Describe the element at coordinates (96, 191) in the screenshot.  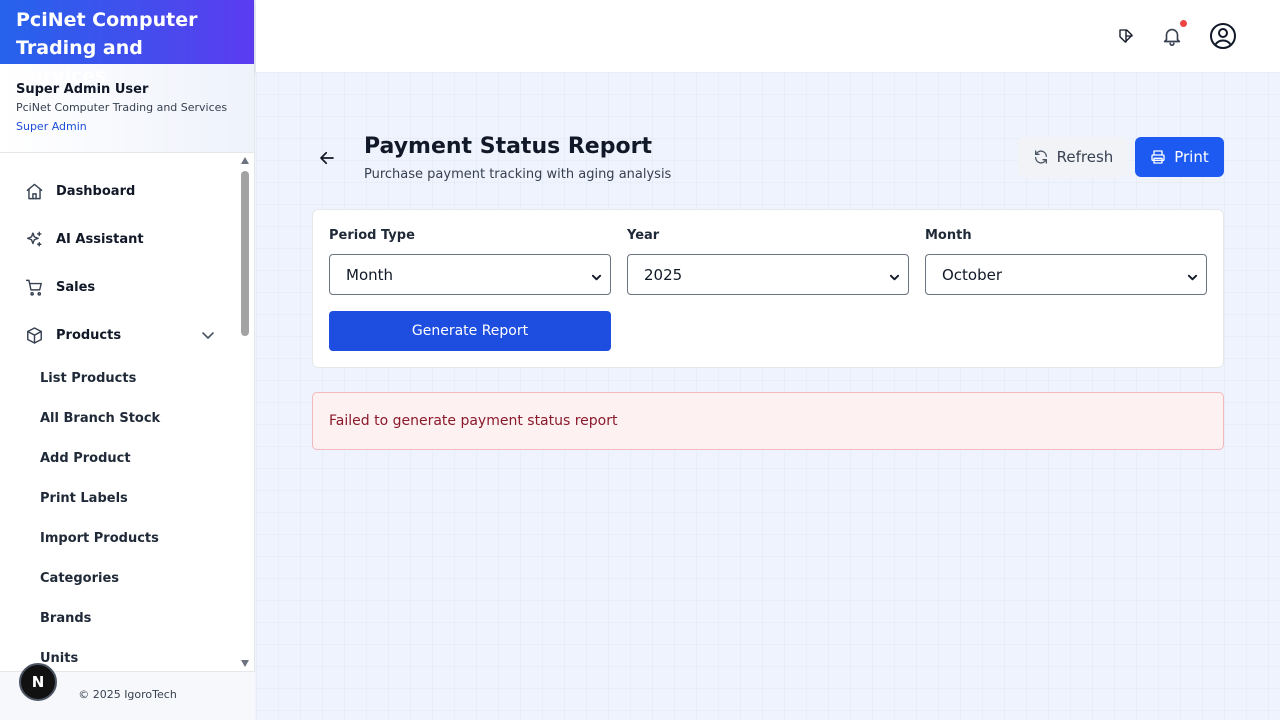
I see `sidebar-item-label: Dashboard` at that location.